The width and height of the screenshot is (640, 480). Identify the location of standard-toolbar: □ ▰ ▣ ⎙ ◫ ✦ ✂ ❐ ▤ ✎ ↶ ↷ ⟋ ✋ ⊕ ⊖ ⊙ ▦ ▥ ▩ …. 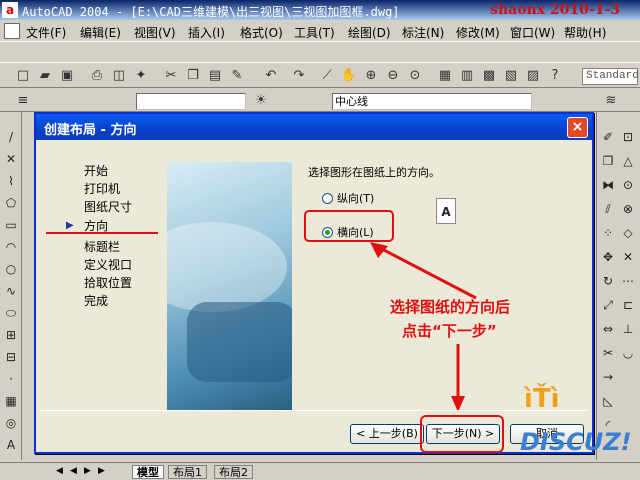
(320, 75).